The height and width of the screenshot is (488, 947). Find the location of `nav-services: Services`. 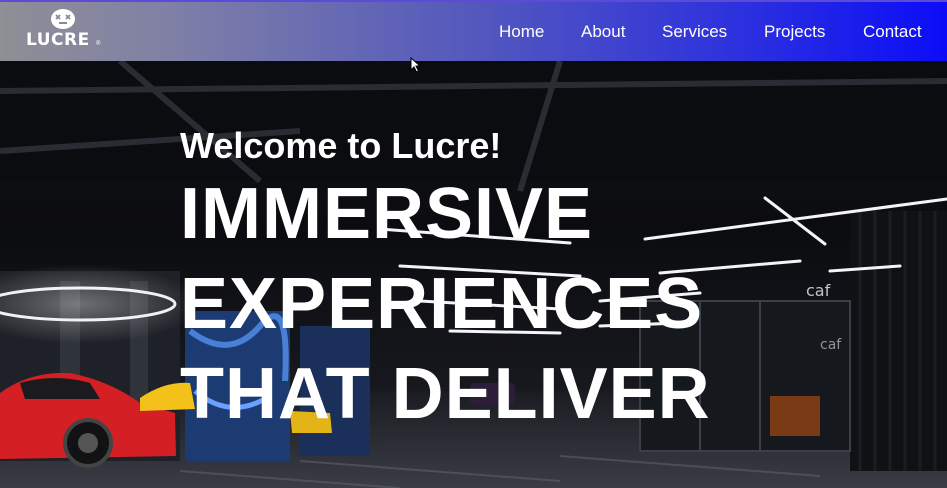

nav-services: Services is located at coordinates (694, 32).